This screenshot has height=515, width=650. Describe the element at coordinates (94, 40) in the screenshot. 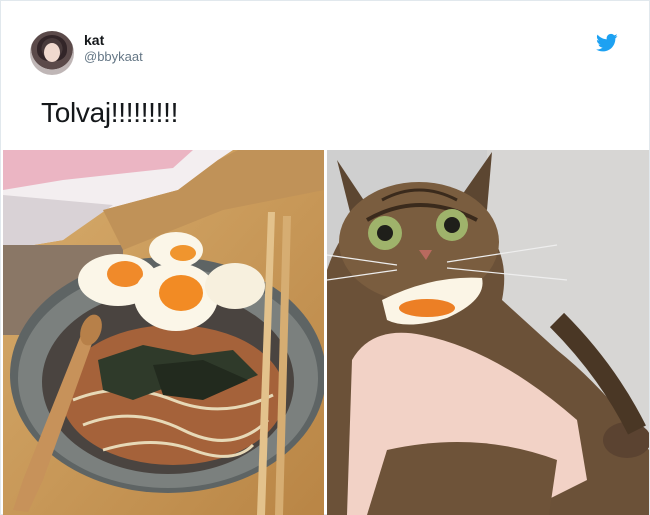

I see `author-name: kat` at that location.